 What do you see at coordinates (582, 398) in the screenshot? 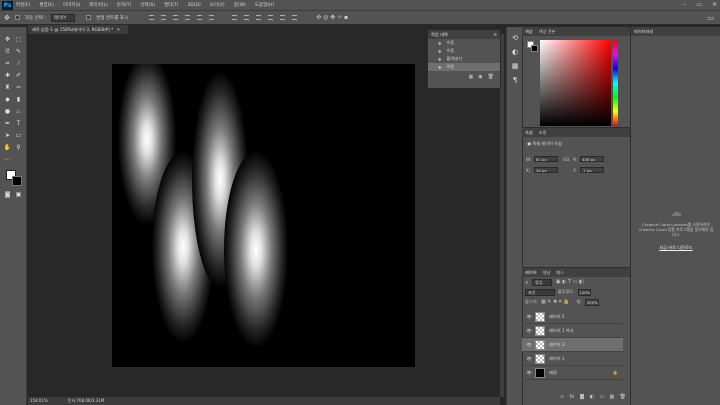
I see `add-mask-icon: ◙` at bounding box center [582, 398].